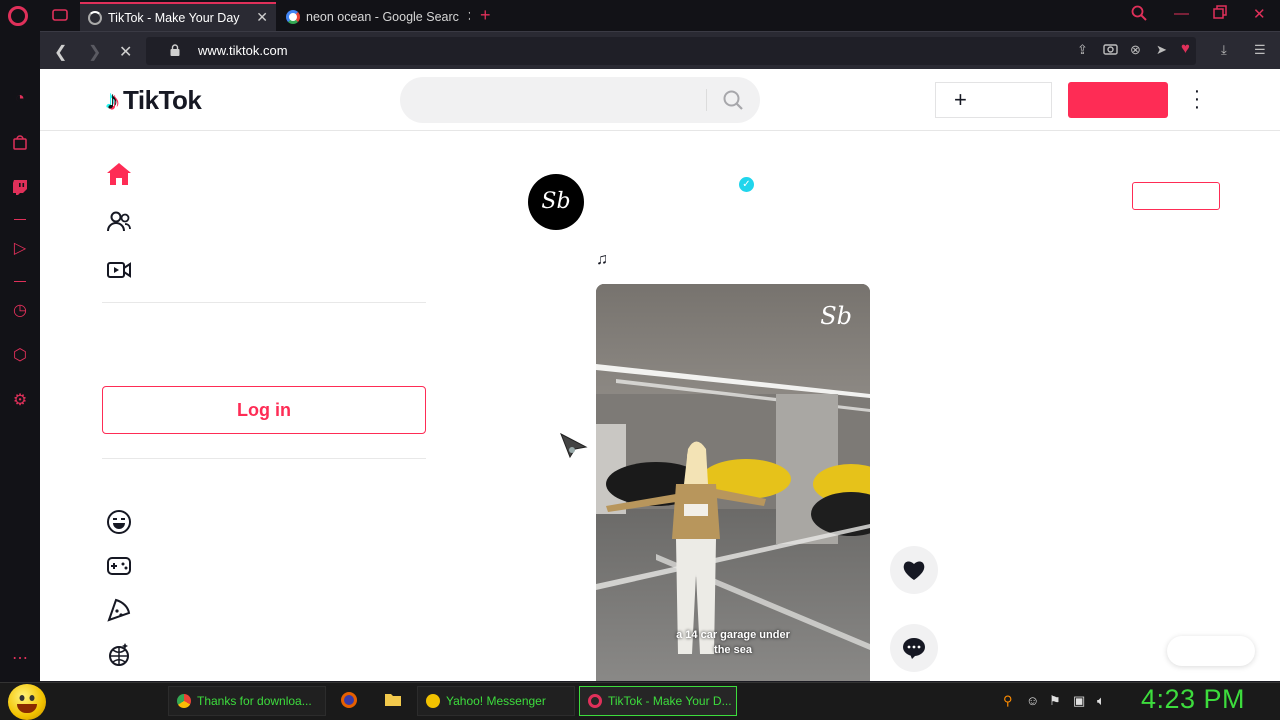 This screenshot has width=1280, height=720. I want to click on tab-tiktok: TikTok - Make Your Day ✕, so click(178, 16).